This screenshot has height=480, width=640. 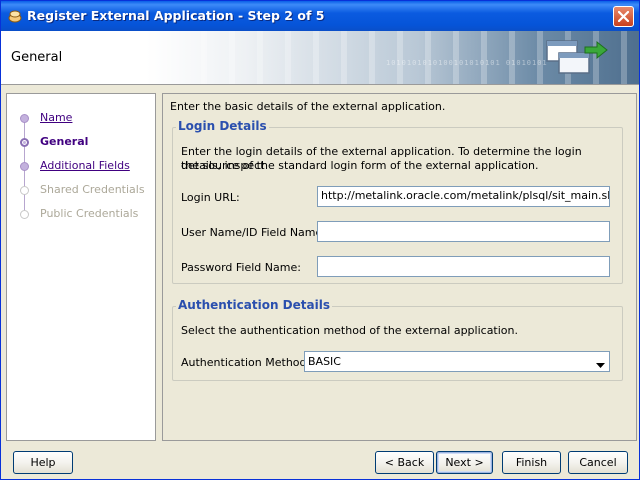 What do you see at coordinates (464, 462) in the screenshot?
I see `next-button: Next >` at bounding box center [464, 462].